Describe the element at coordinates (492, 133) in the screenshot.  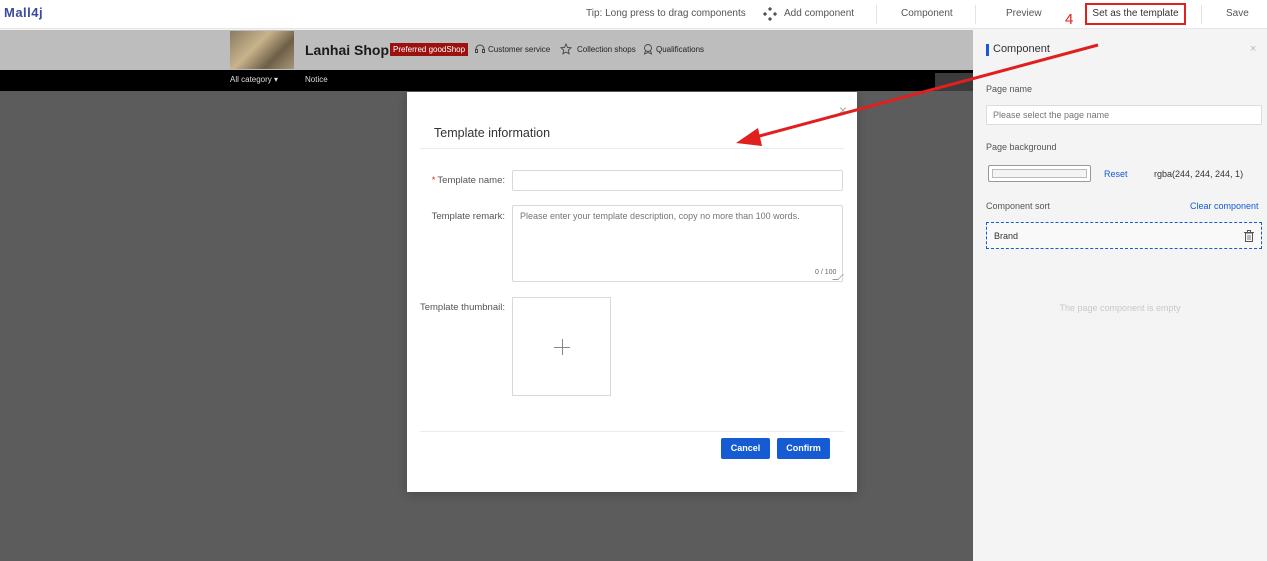
I see `dialog-title: Template information` at that location.